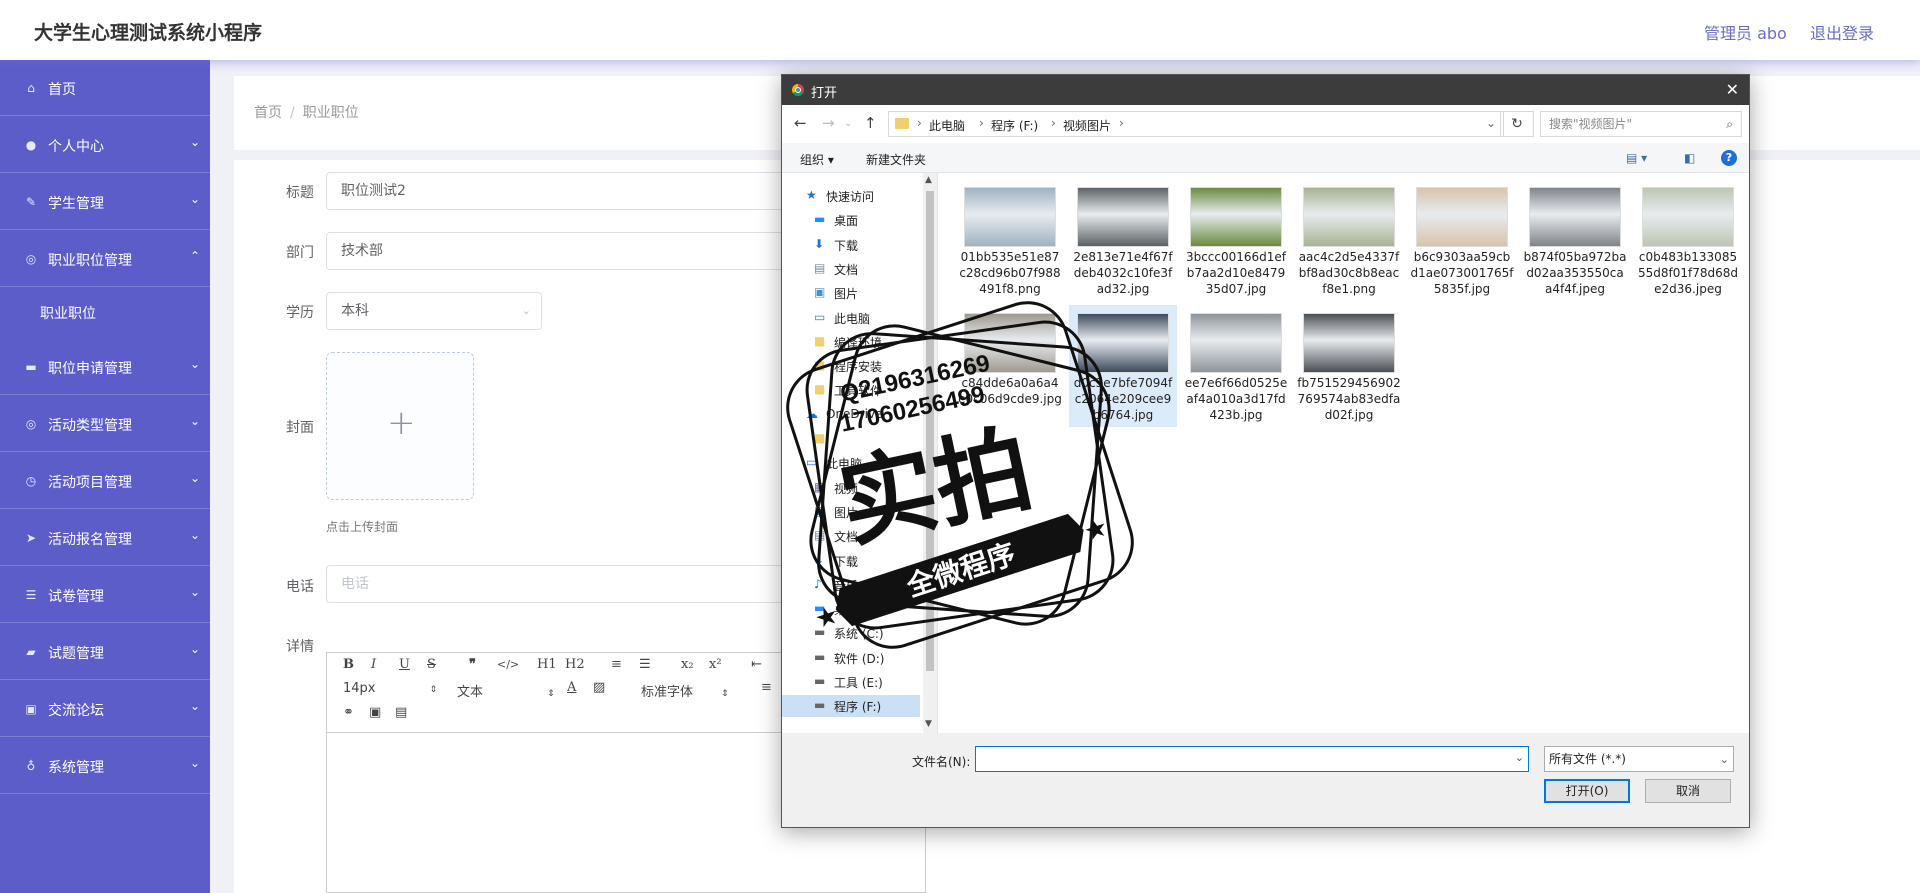 The image size is (1920, 893). Describe the element at coordinates (373, 664) in the screenshot. I see `italic-button: I` at that location.